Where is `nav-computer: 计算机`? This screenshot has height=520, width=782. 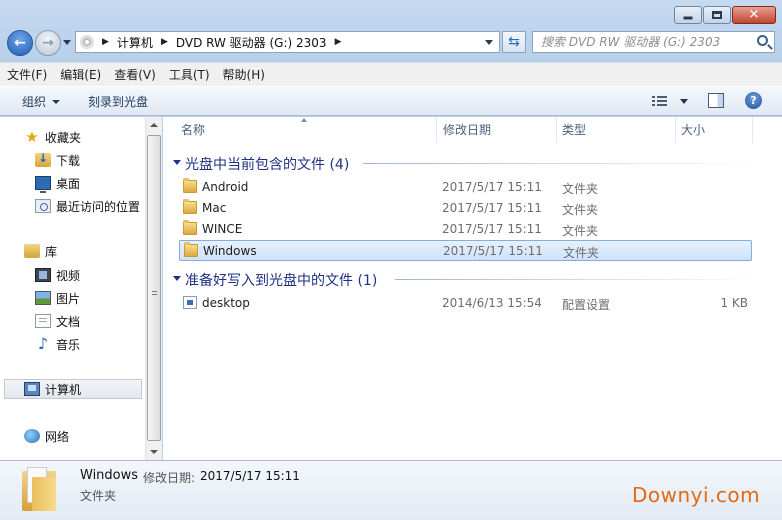
nav-computer: 计算机 is located at coordinates (73, 389).